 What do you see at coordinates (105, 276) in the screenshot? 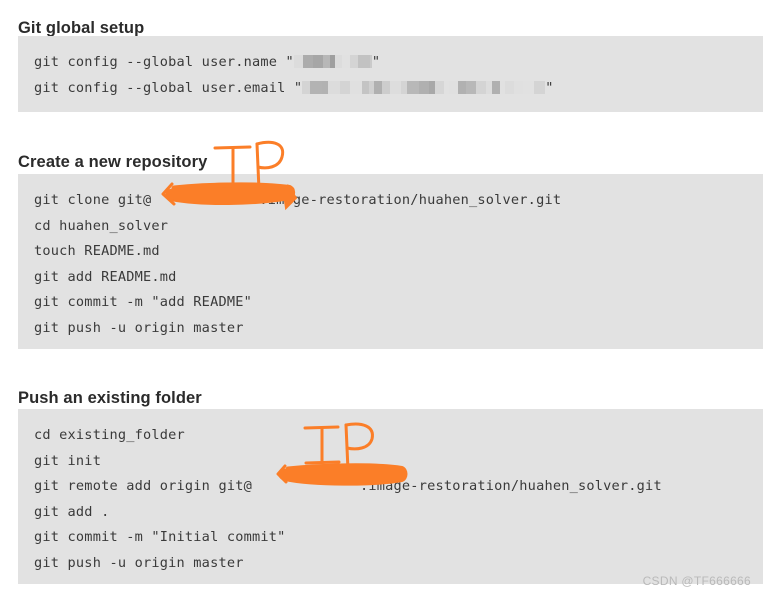
I see `code-line: git add README.md` at bounding box center [105, 276].